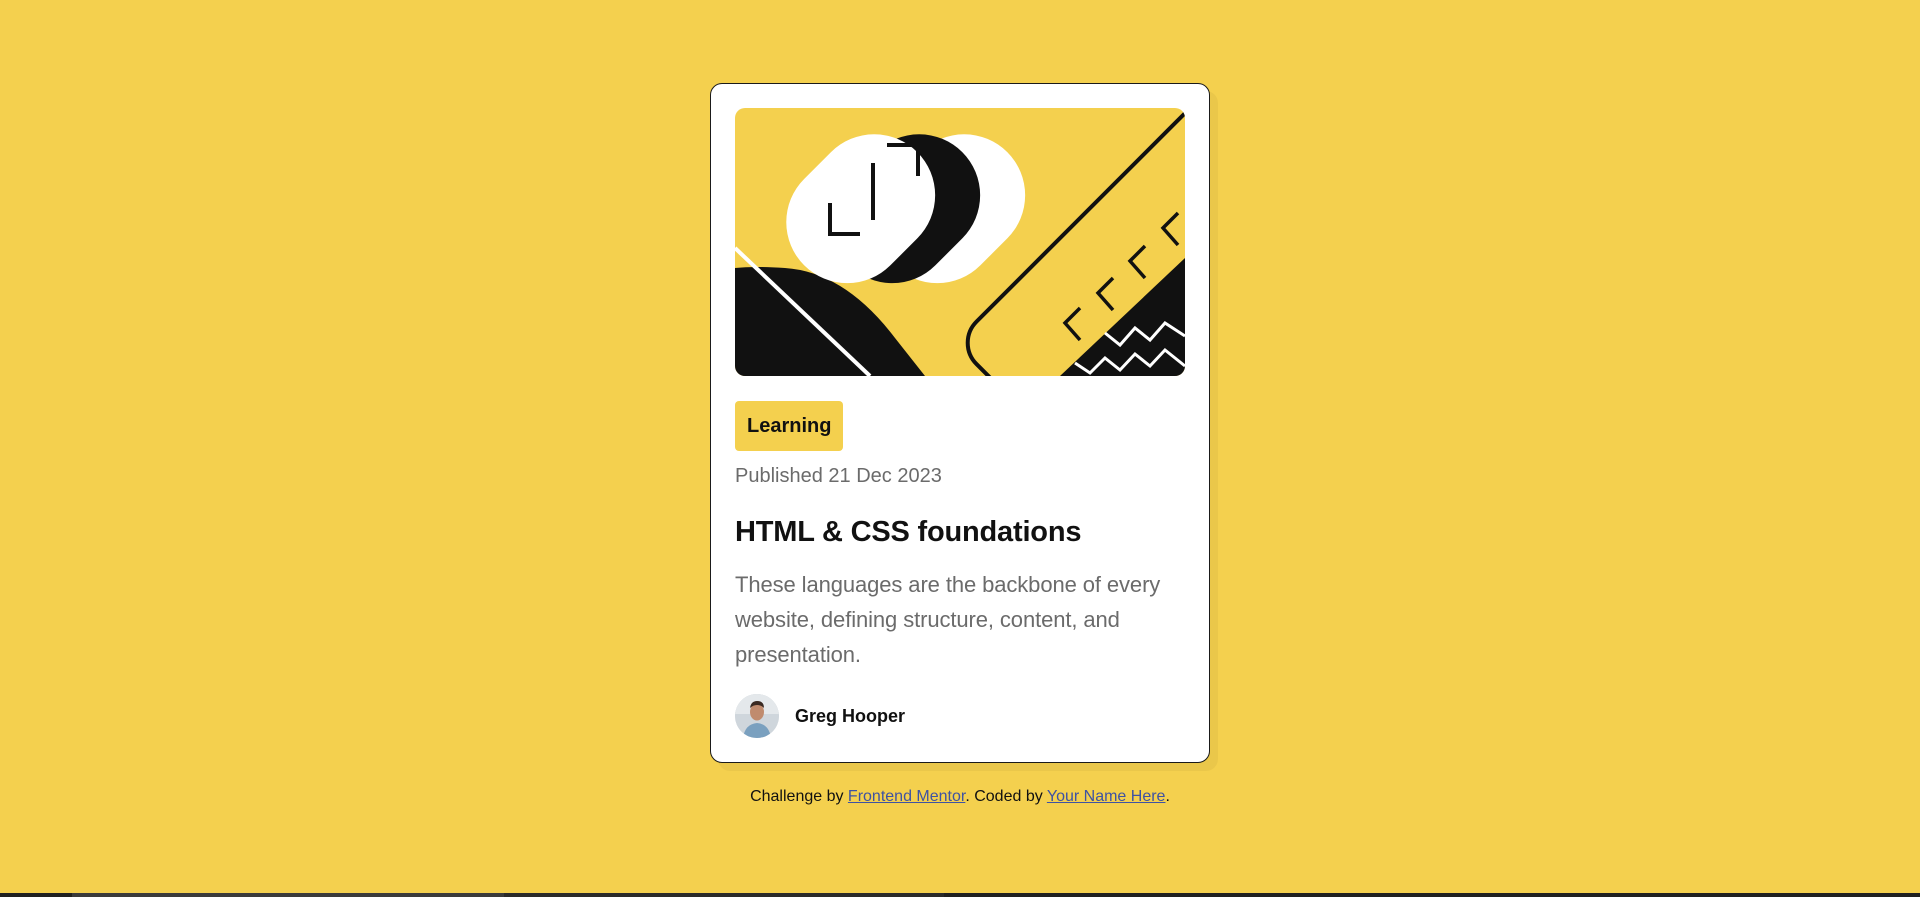 The image size is (1920, 897). Describe the element at coordinates (838, 476) in the screenshot. I see `published-date: Published 21 Dec 2023` at that location.